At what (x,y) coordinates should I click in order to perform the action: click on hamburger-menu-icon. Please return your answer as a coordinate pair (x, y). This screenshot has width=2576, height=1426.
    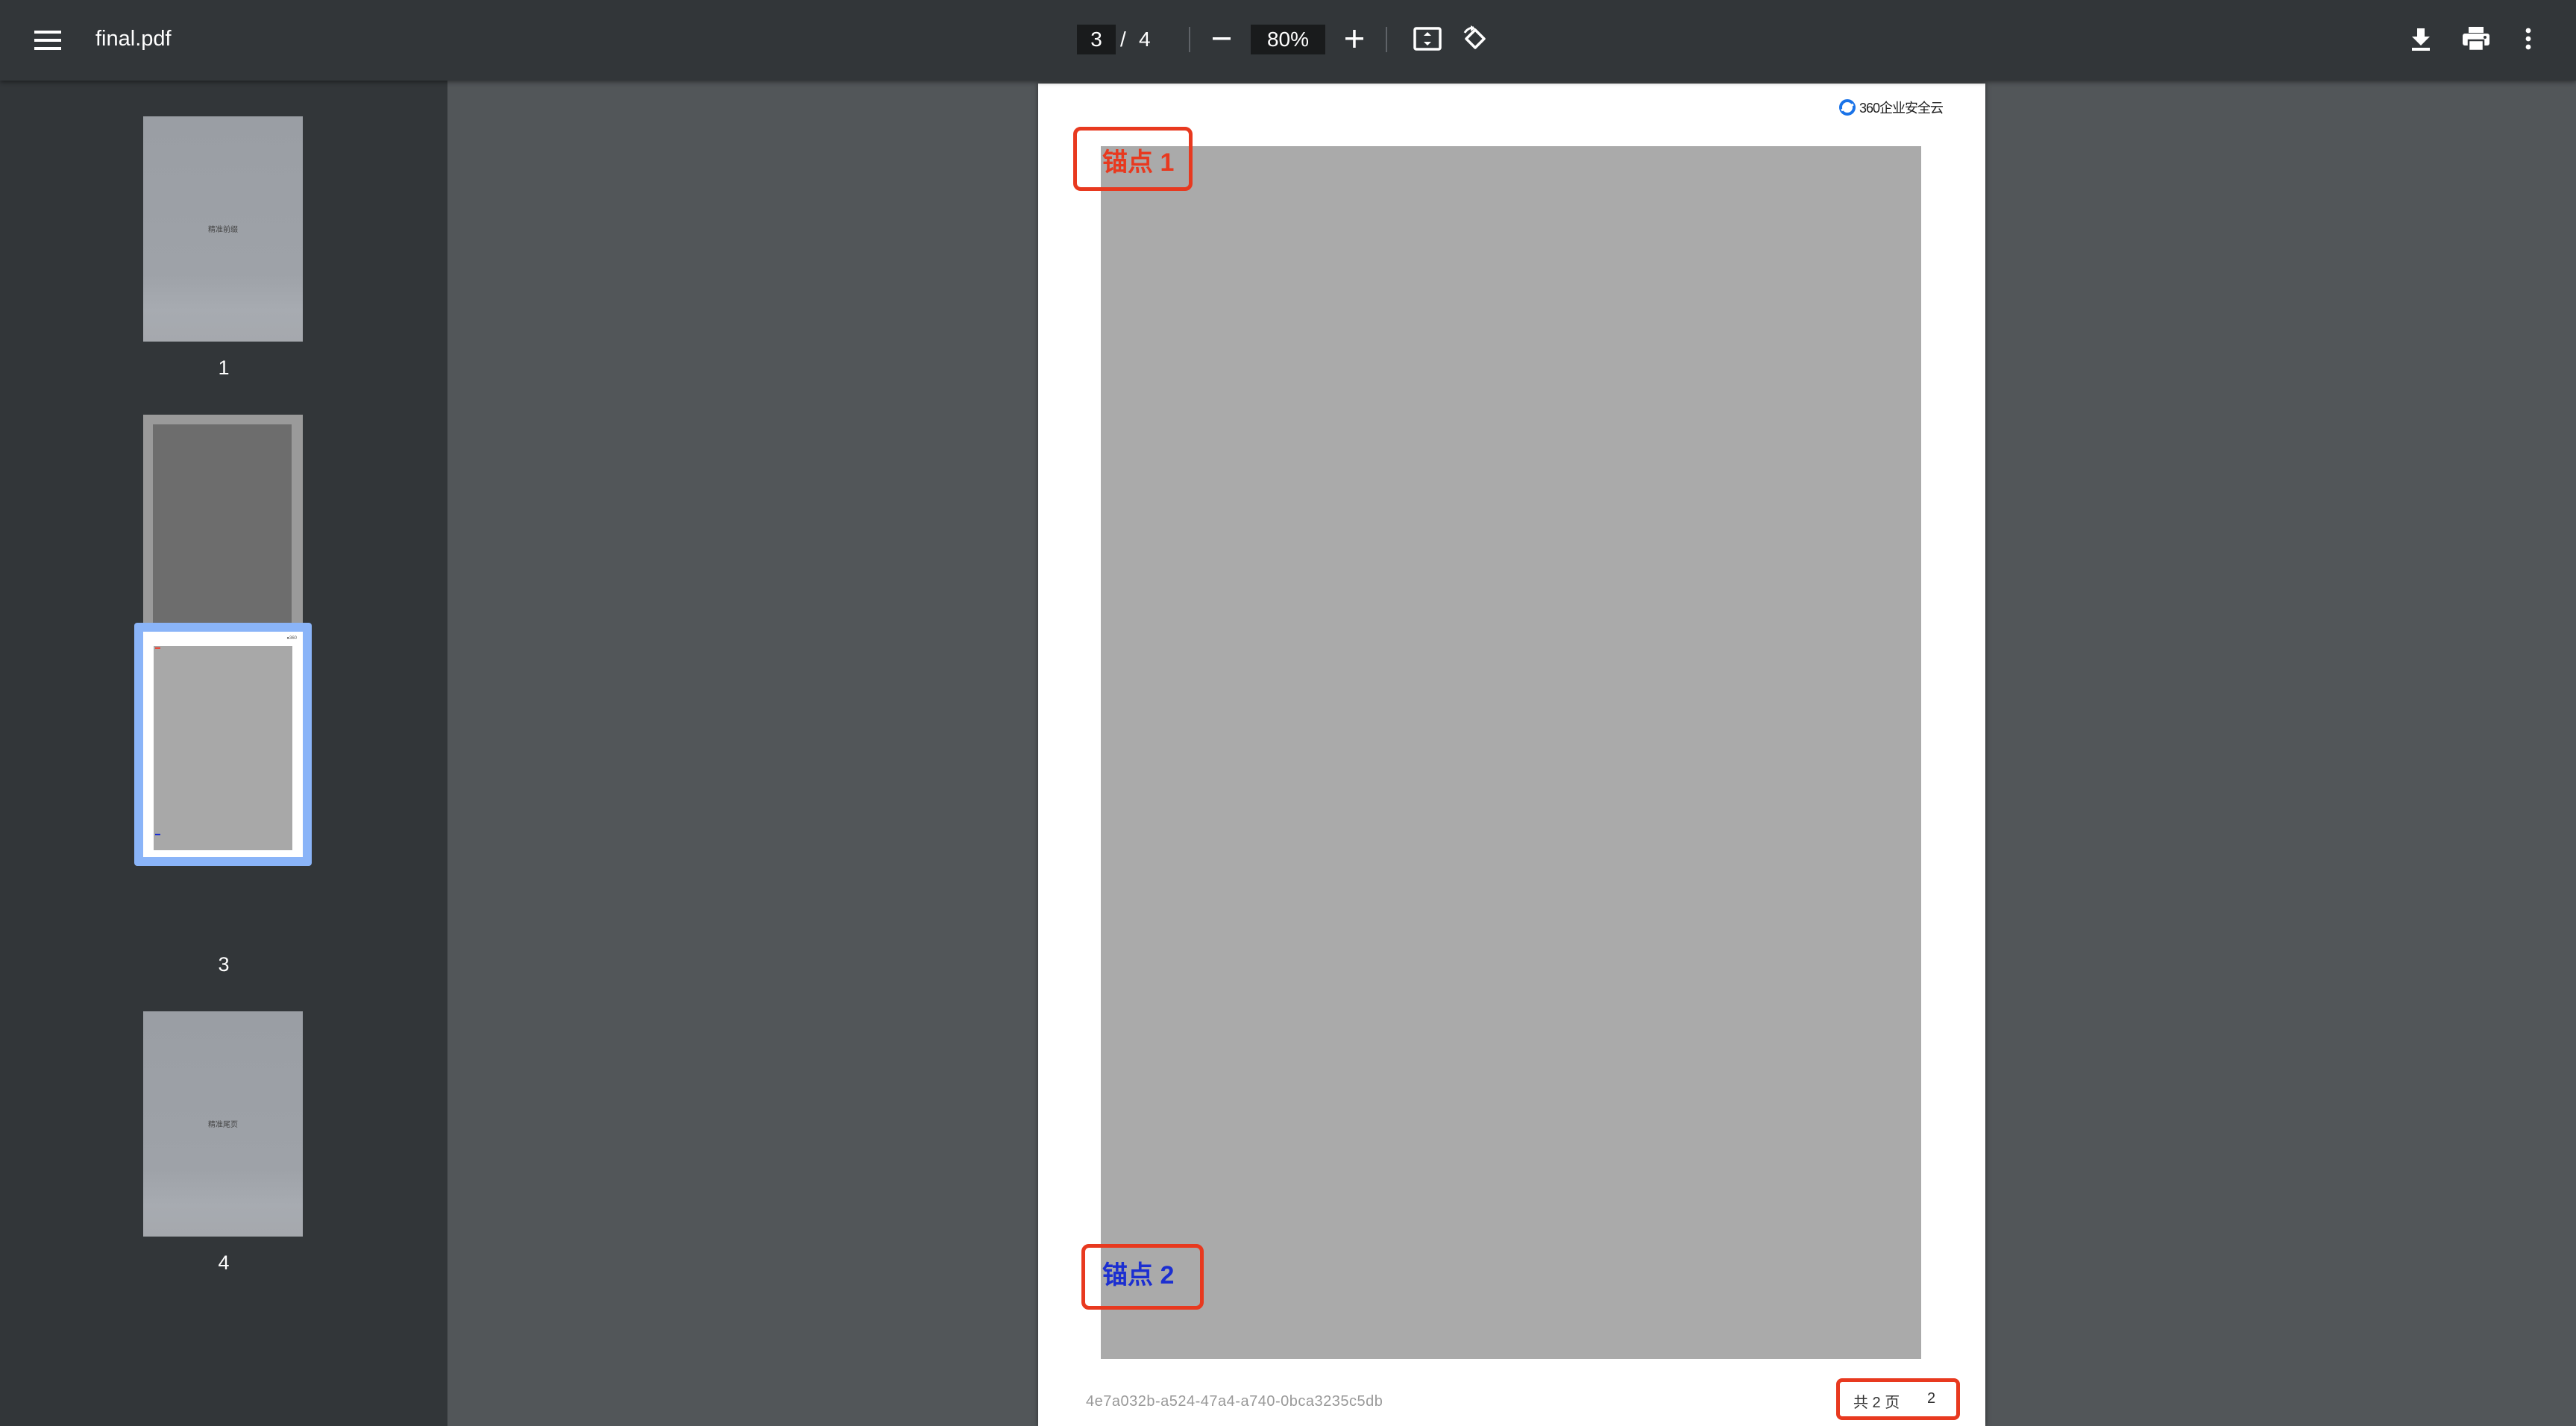
    Looking at the image, I should click on (48, 40).